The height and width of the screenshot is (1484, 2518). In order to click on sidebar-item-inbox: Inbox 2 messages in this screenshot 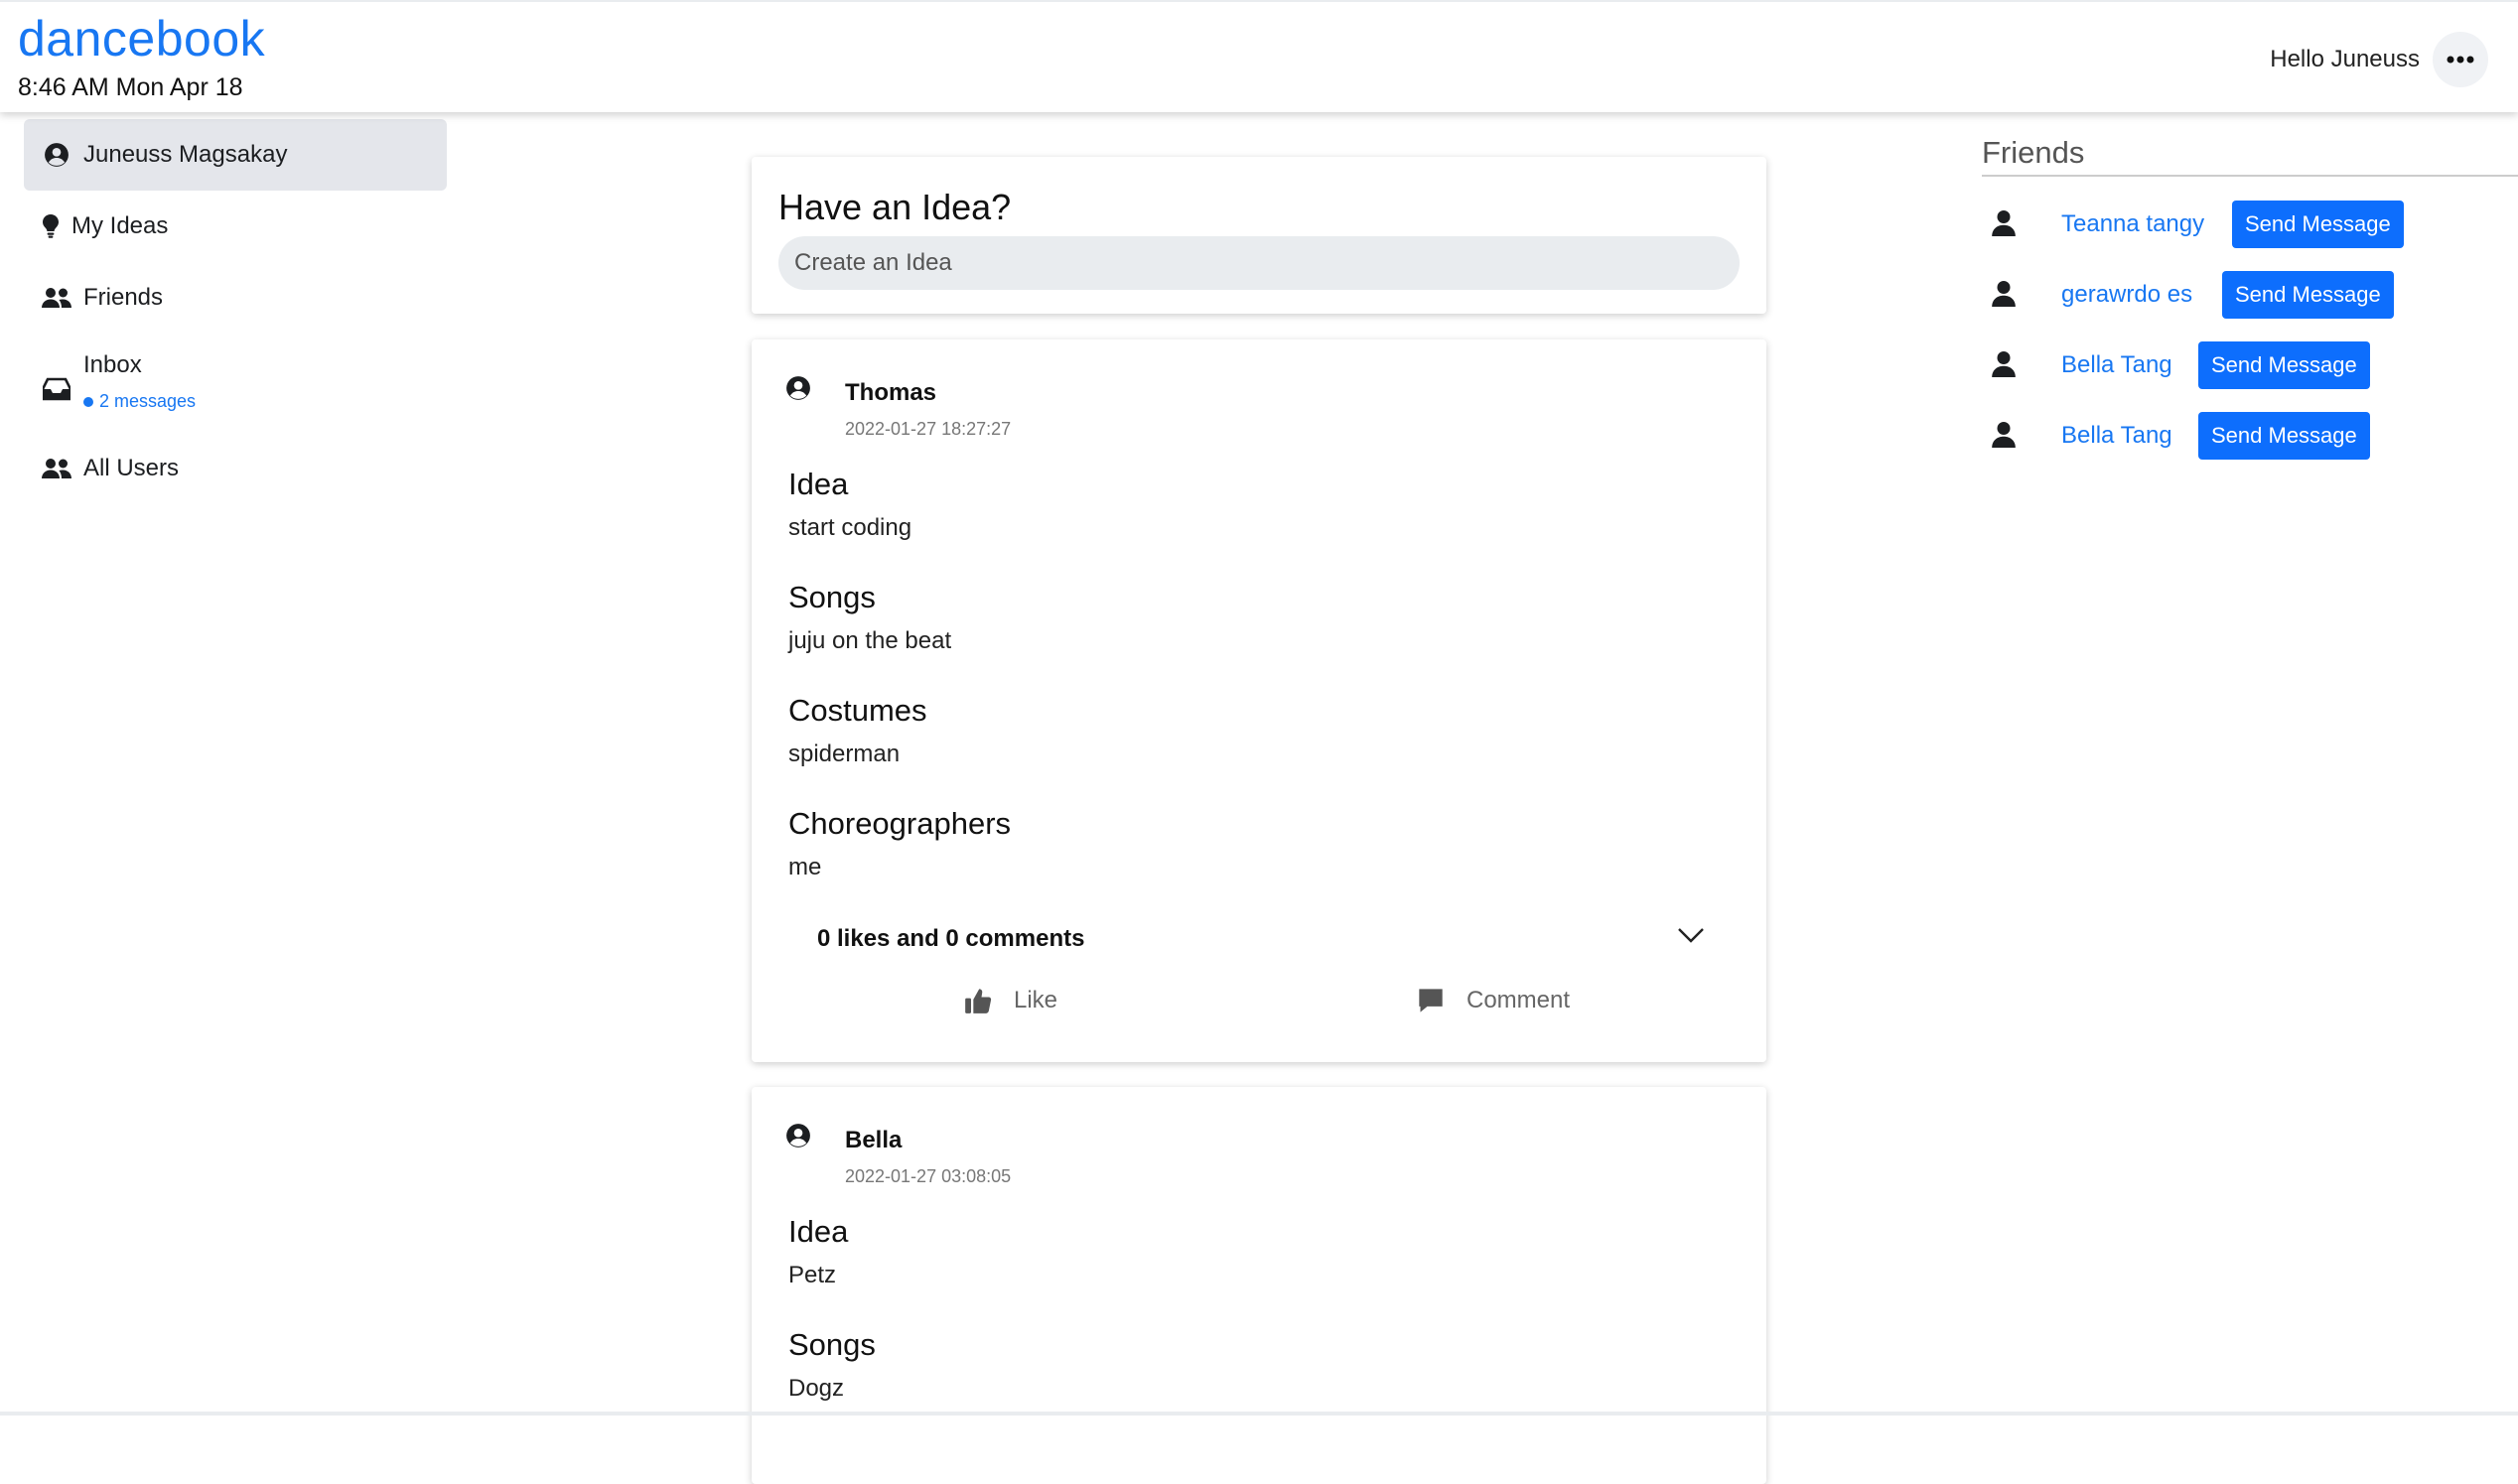, I will do `click(236, 383)`.